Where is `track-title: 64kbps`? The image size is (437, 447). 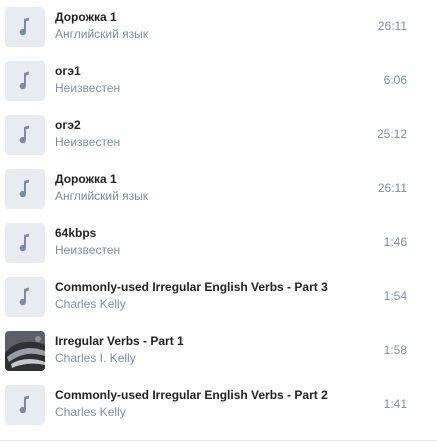 track-title: 64kbps is located at coordinates (76, 233).